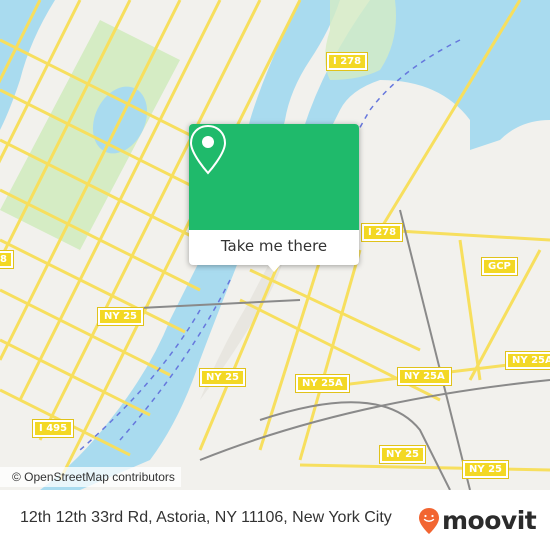 The width and height of the screenshot is (550, 550). I want to click on shield-ny25-southeast: NY 25, so click(485, 469).